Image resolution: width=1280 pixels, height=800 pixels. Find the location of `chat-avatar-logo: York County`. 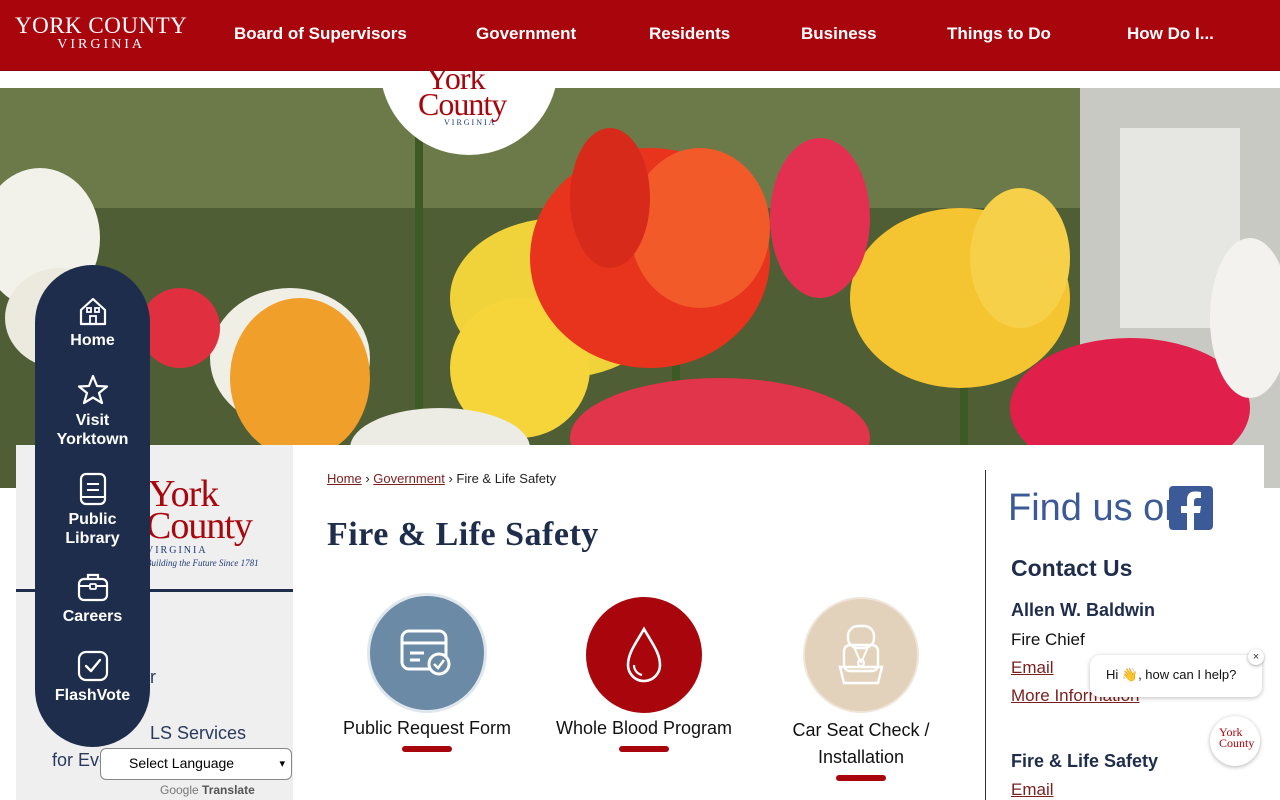

chat-avatar-logo: York County is located at coordinates (1237, 738).